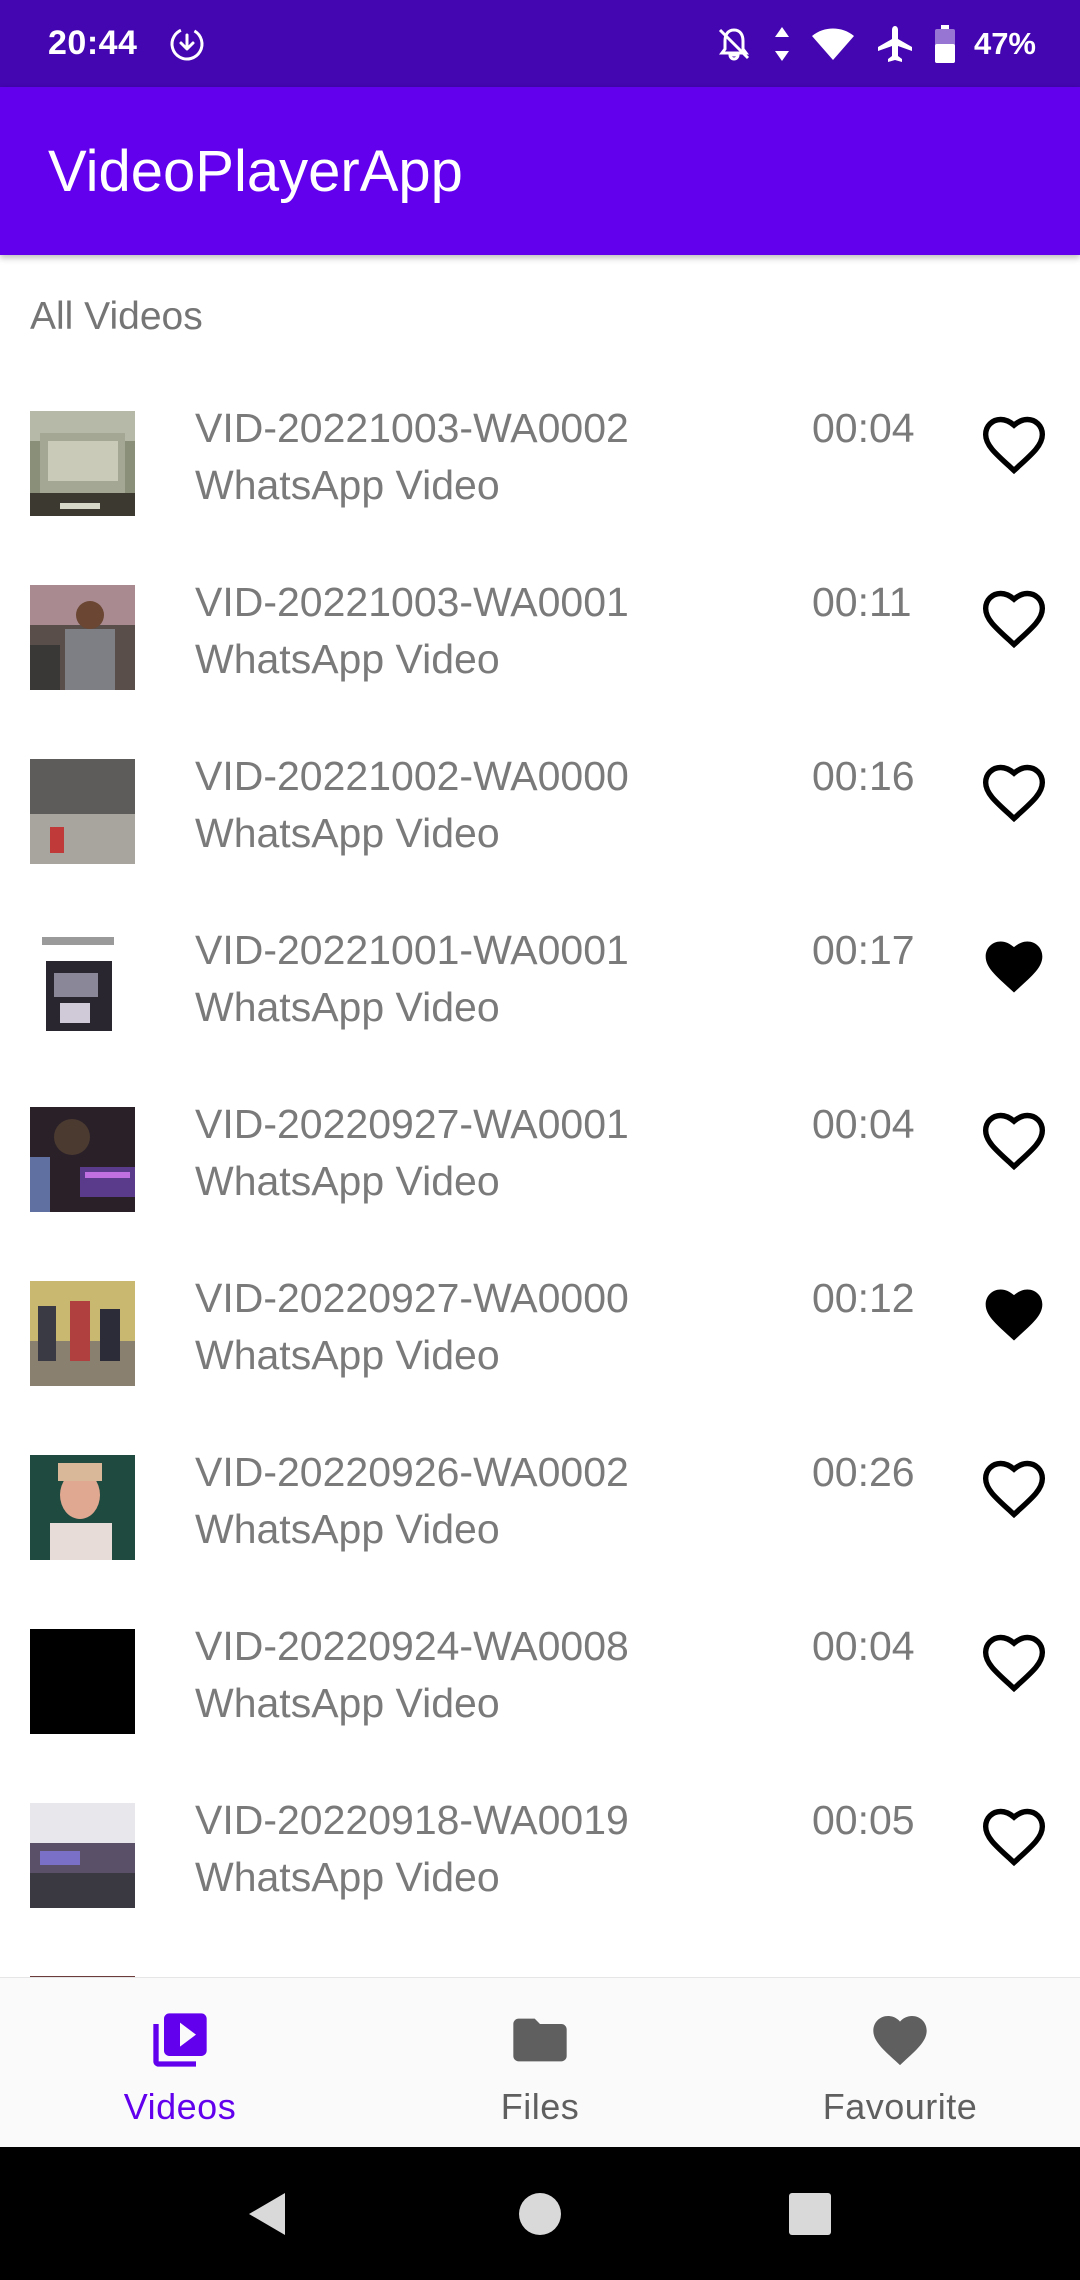  What do you see at coordinates (116, 316) in the screenshot?
I see `section-label: All Videos` at bounding box center [116, 316].